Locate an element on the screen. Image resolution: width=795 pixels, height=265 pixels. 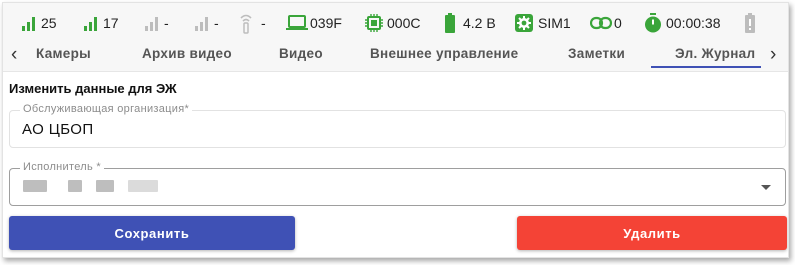
tab-cameras: Камеры is located at coordinates (63, 53).